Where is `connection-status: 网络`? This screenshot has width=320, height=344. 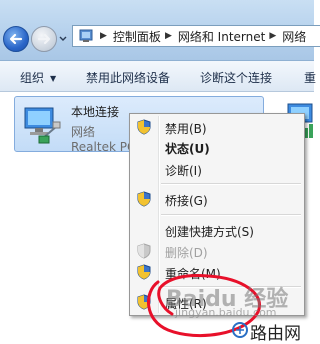
connection-status: 网络 is located at coordinates (83, 132).